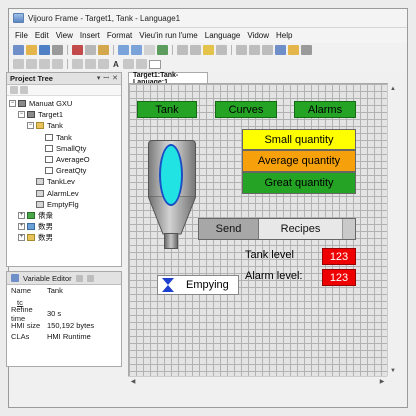  Describe the element at coordinates (154, 64) in the screenshot. I see `style-select` at that location.